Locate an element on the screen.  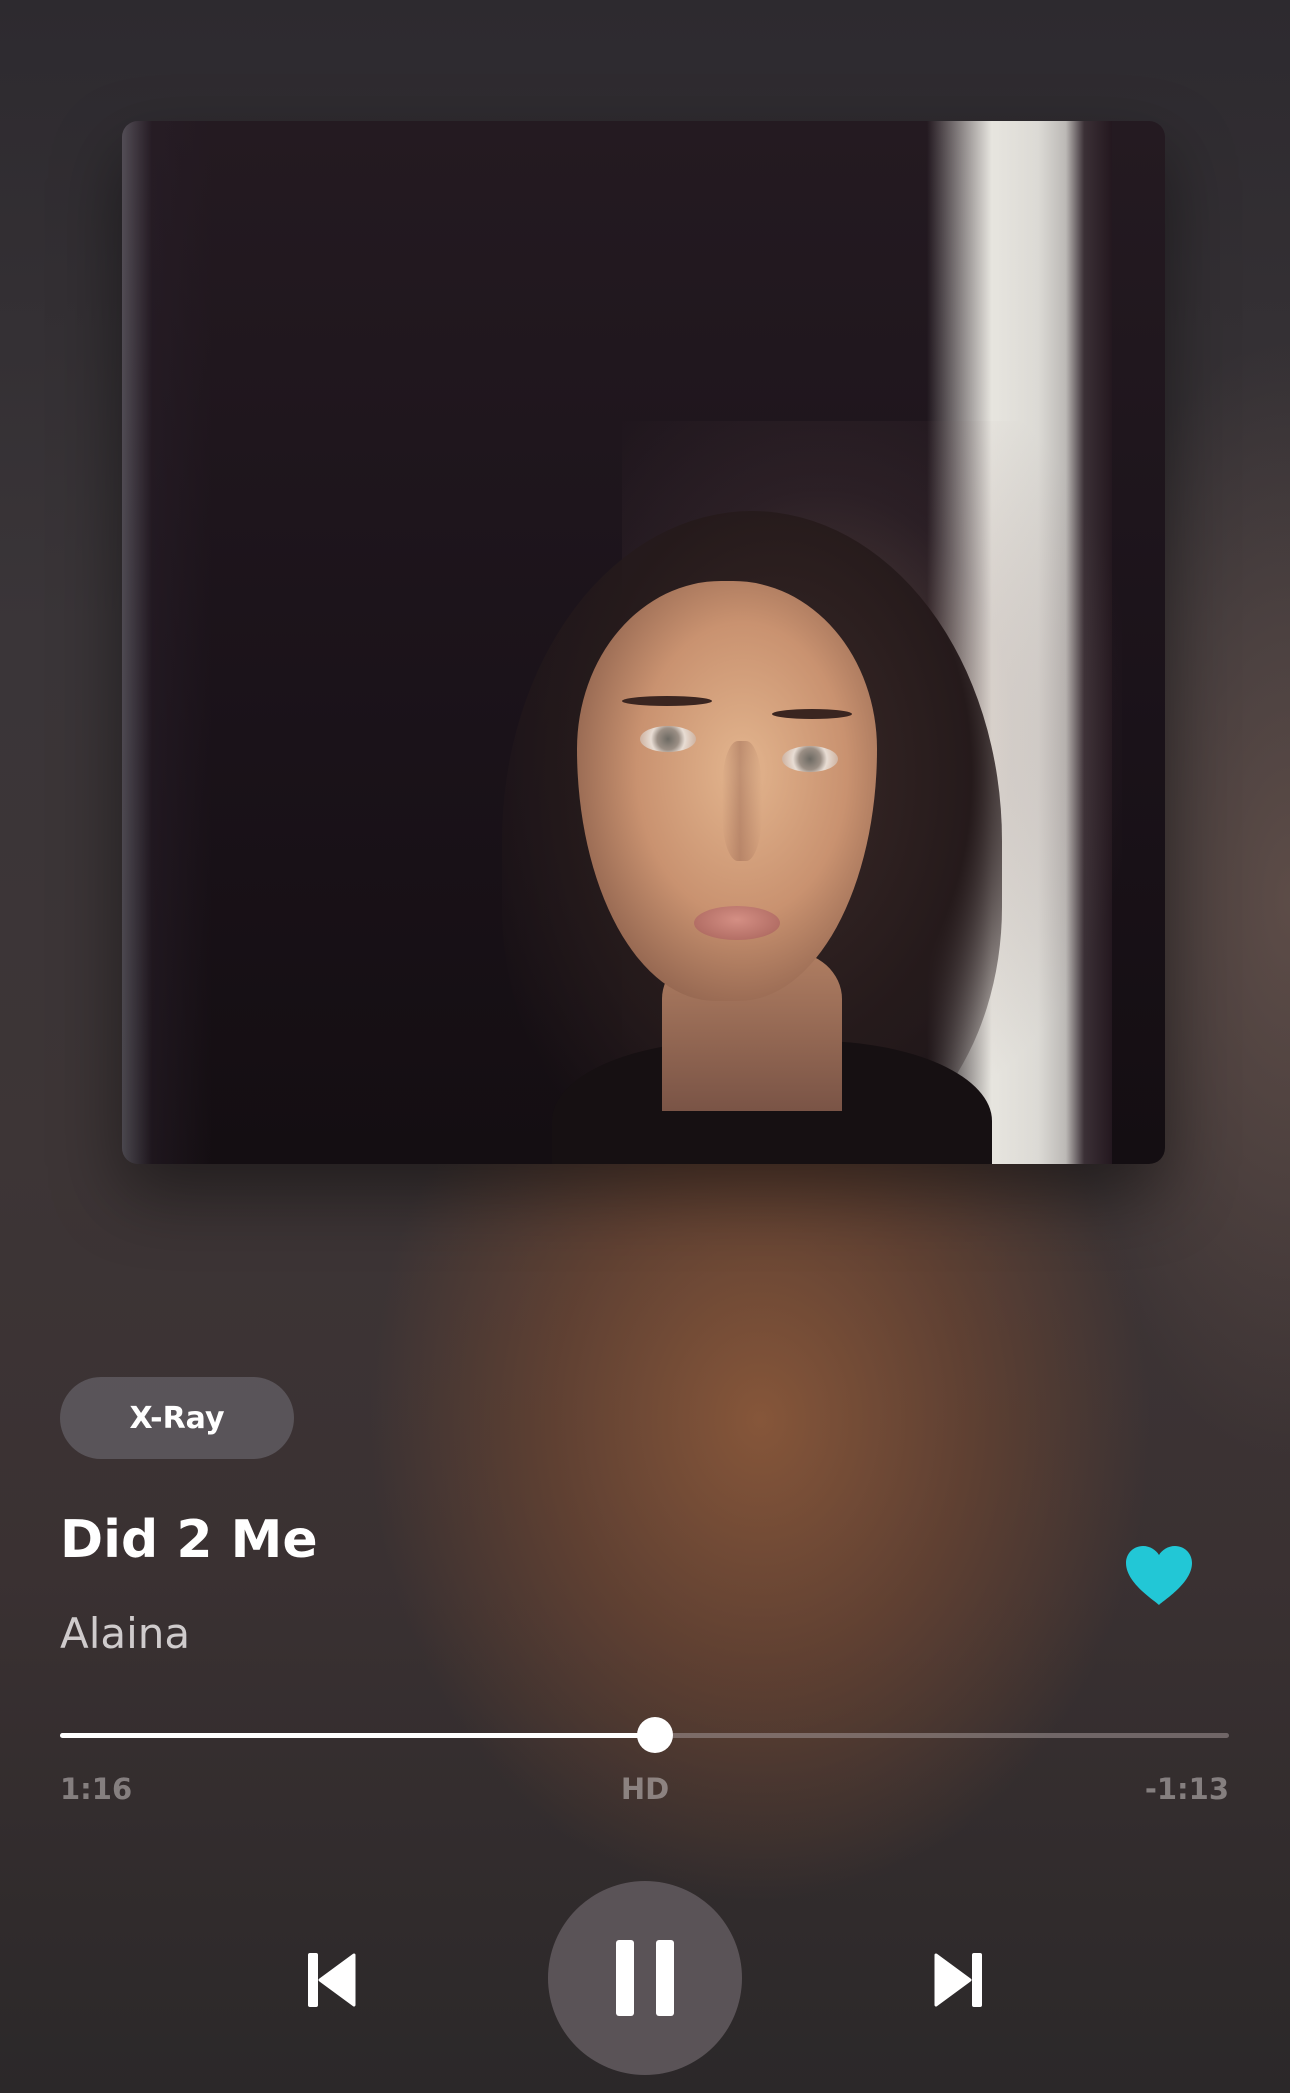
album-art-right-brow is located at coordinates (812, 714).